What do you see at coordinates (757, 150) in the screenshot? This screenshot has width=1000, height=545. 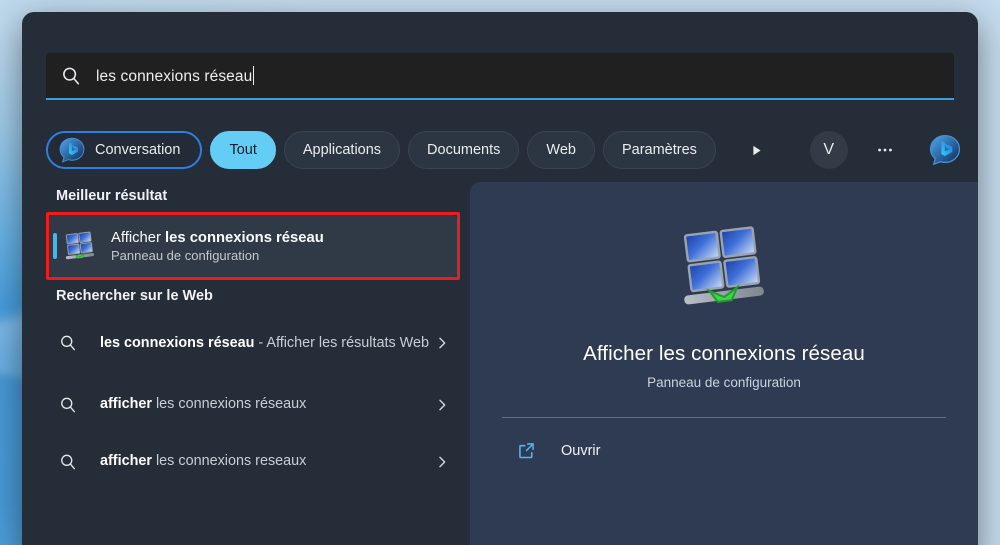 I see `play-triangle-icon` at bounding box center [757, 150].